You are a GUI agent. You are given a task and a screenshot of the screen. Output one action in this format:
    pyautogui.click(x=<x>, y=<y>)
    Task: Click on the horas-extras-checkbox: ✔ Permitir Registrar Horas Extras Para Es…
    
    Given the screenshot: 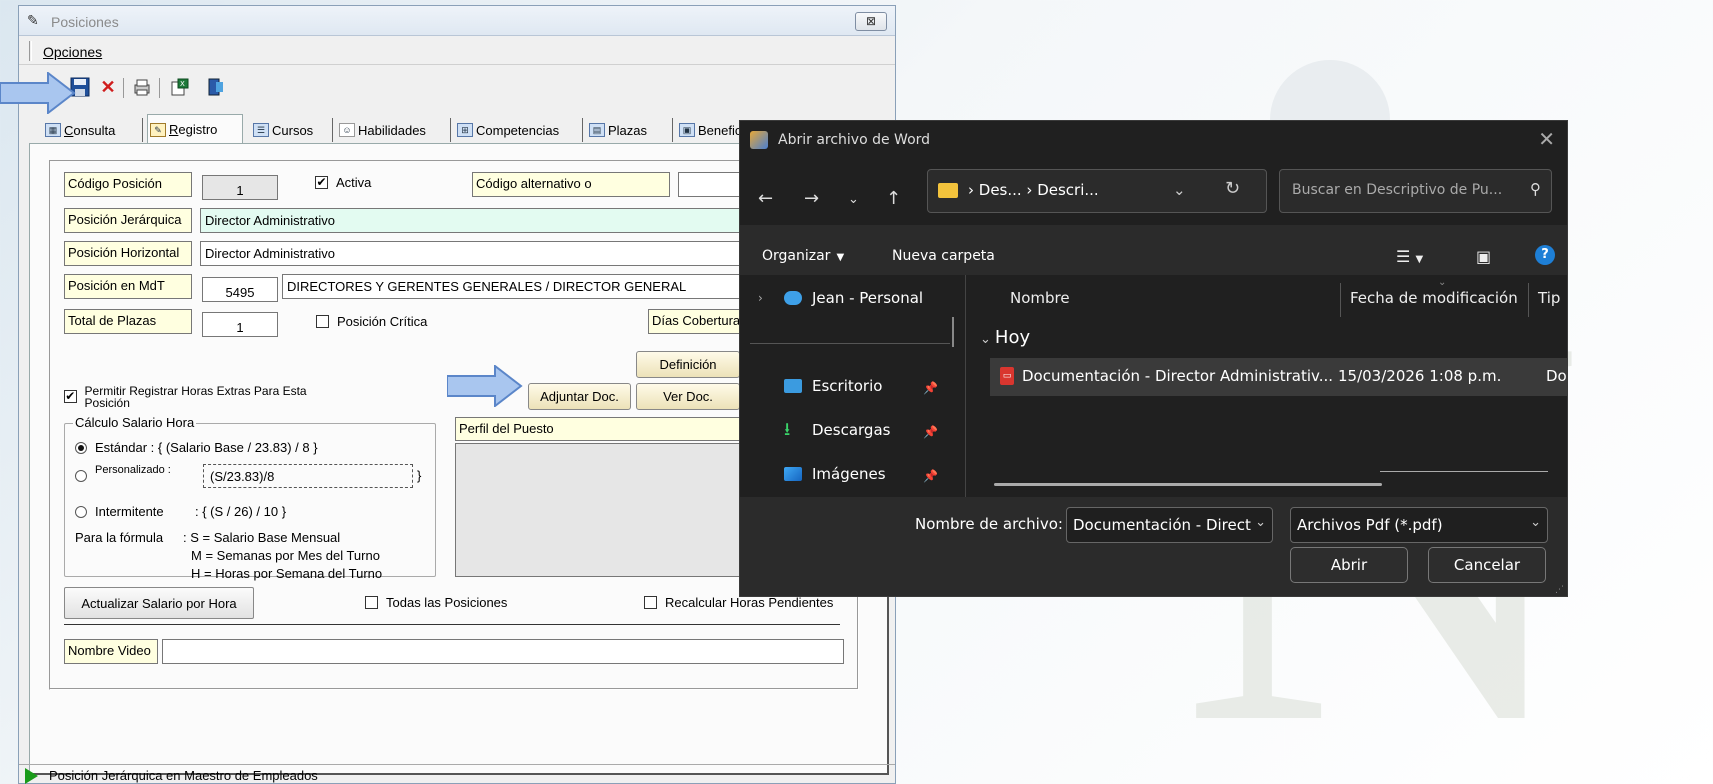 What is the action you would take?
    pyautogui.click(x=204, y=397)
    